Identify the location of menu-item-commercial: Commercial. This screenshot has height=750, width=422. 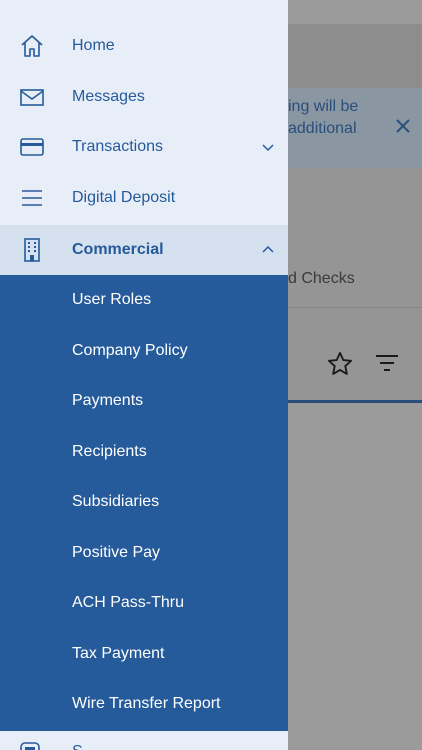
(144, 250).